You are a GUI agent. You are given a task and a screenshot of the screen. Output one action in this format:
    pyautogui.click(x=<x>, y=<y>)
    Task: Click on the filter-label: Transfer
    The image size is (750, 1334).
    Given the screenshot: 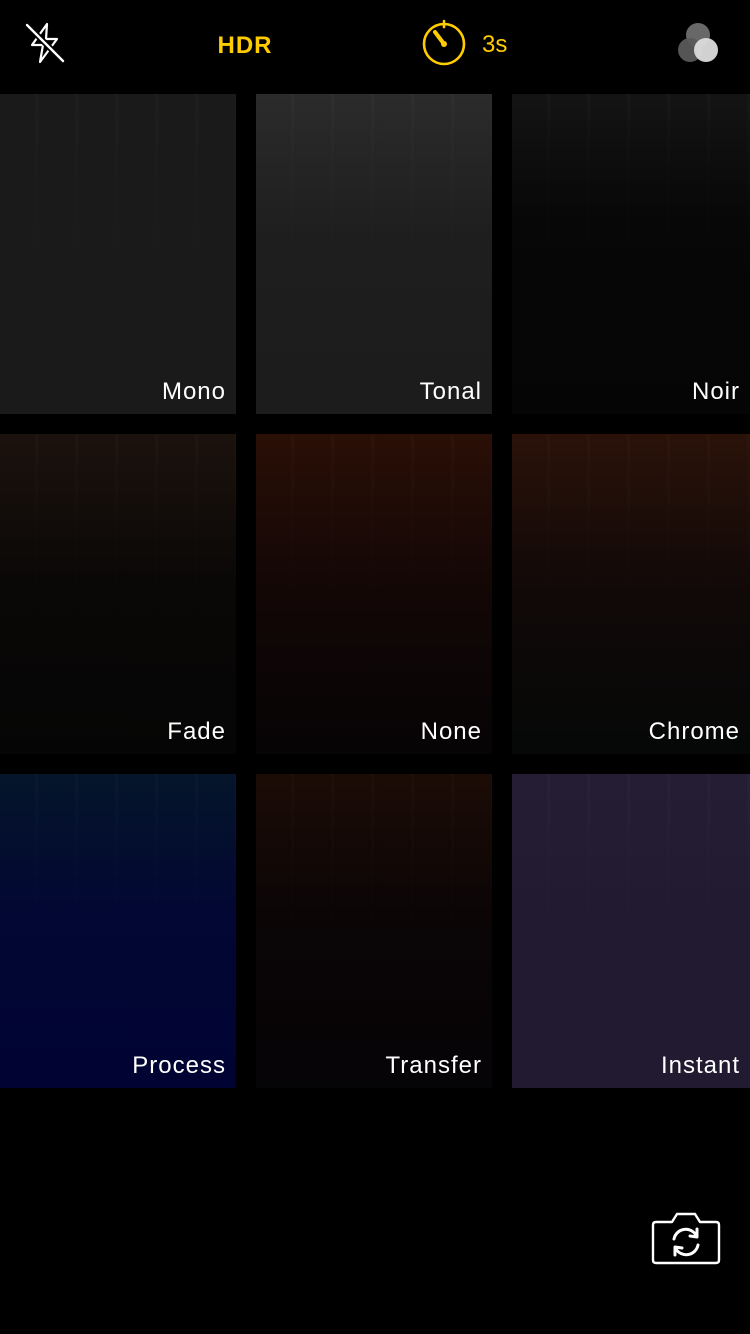 What is the action you would take?
    pyautogui.click(x=433, y=1065)
    